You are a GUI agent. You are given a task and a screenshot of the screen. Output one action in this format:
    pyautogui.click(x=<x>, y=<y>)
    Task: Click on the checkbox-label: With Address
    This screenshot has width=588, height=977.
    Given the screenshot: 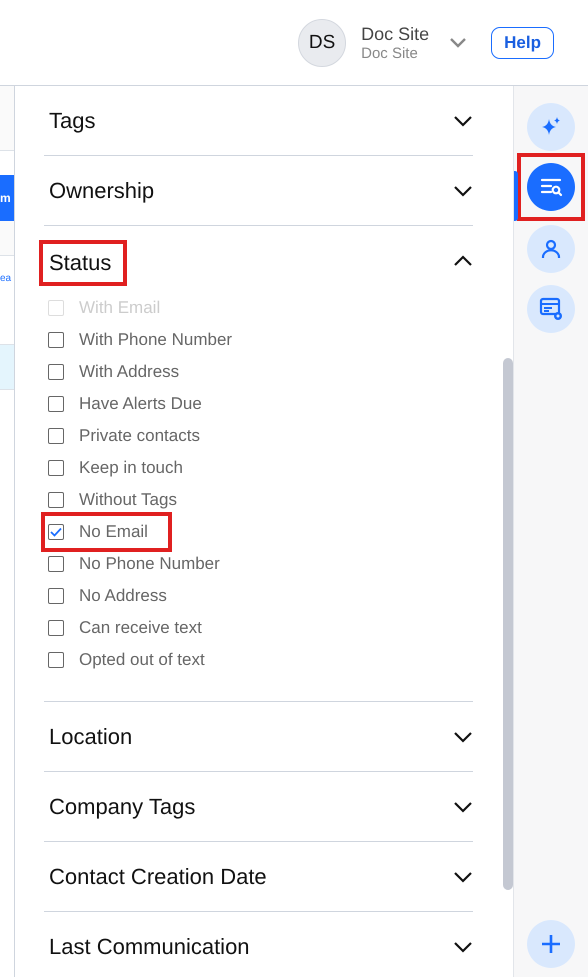 What is the action you would take?
    pyautogui.click(x=129, y=372)
    